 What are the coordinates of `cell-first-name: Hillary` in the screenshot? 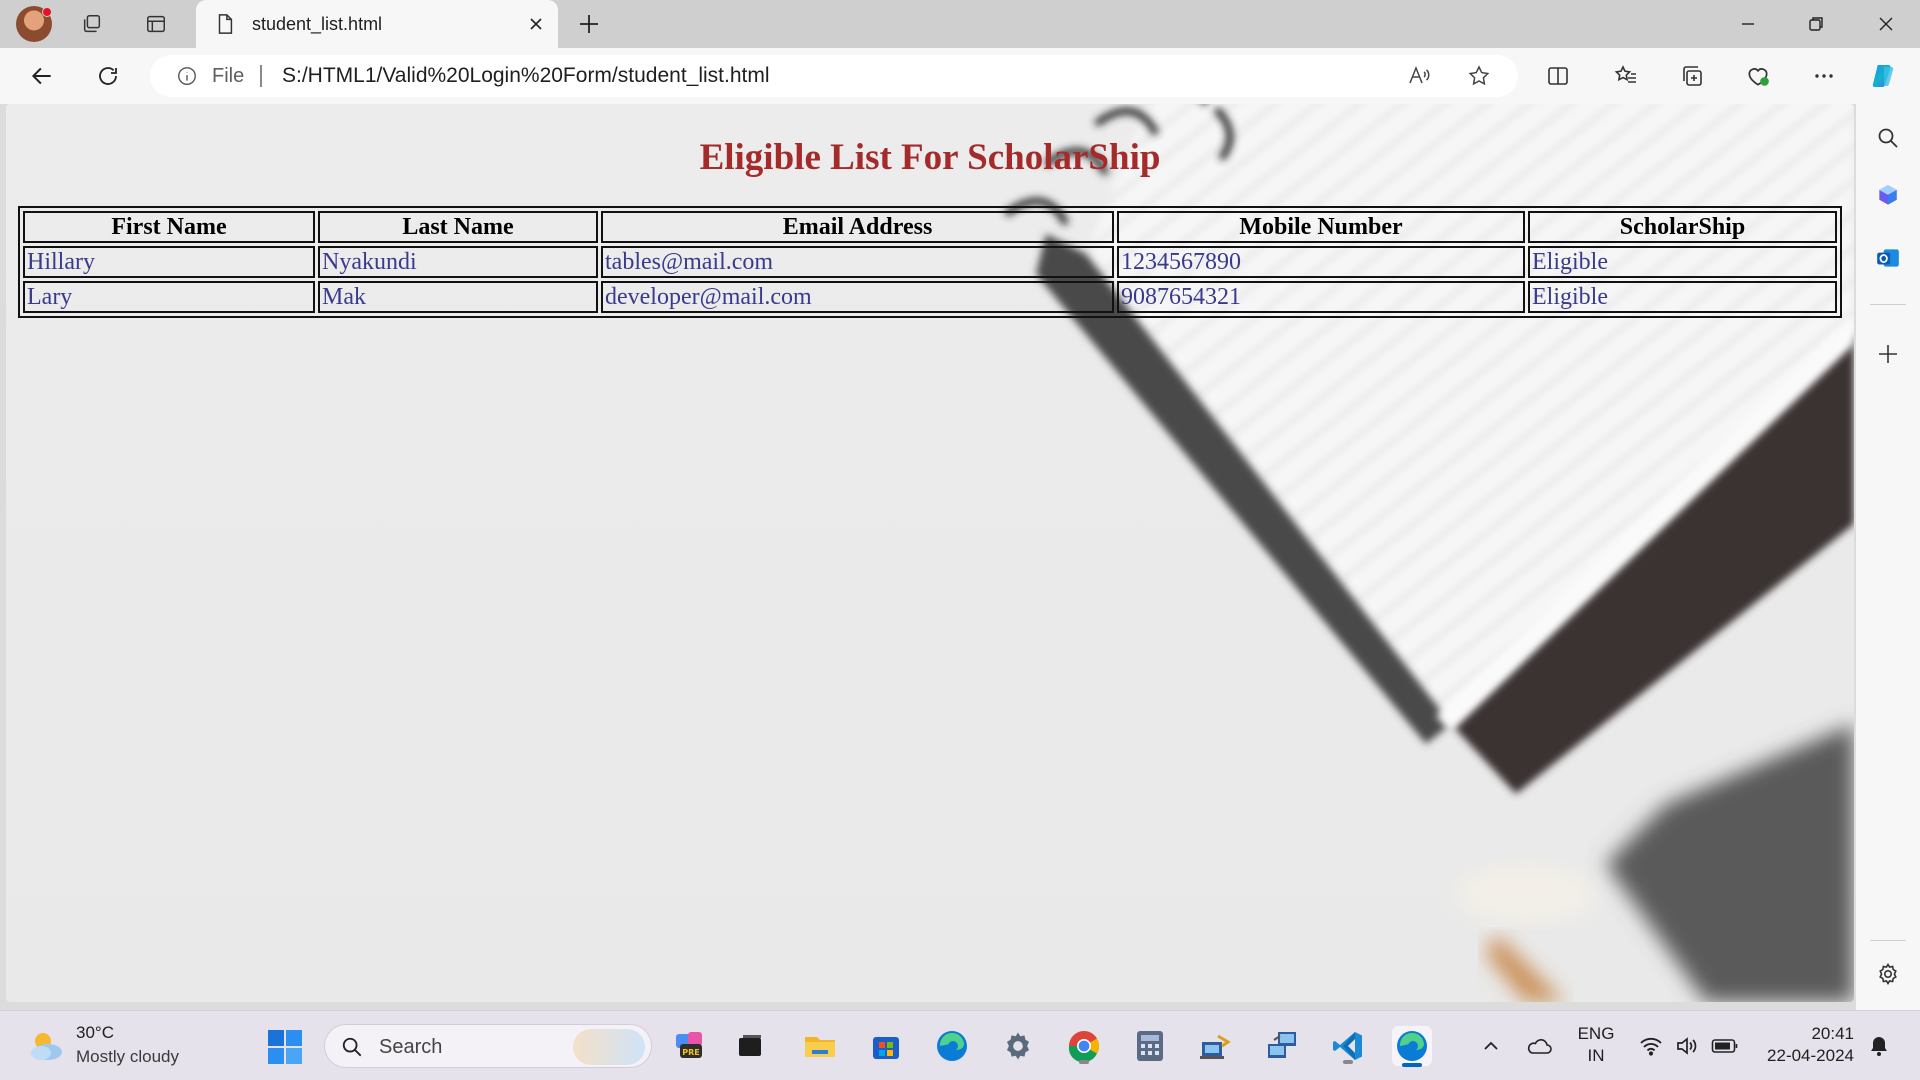 It's located at (169, 262).